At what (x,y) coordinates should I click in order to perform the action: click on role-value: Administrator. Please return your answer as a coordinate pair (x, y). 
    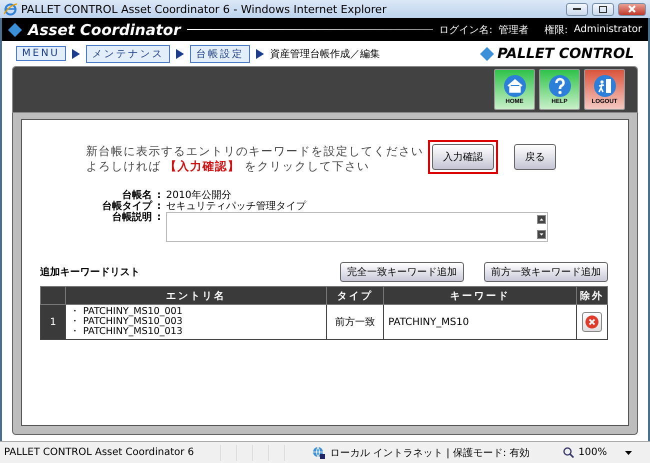
    Looking at the image, I should click on (608, 29).